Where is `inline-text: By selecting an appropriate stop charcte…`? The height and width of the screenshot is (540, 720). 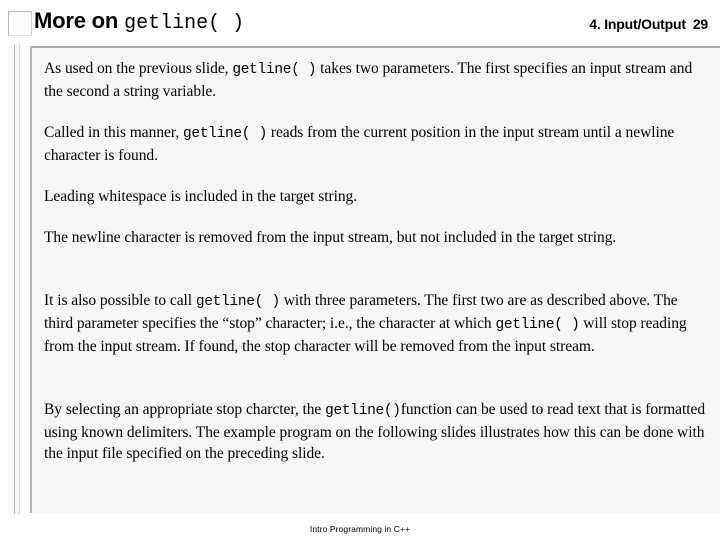 inline-text: By selecting an appropriate stop charcte… is located at coordinates (185, 409).